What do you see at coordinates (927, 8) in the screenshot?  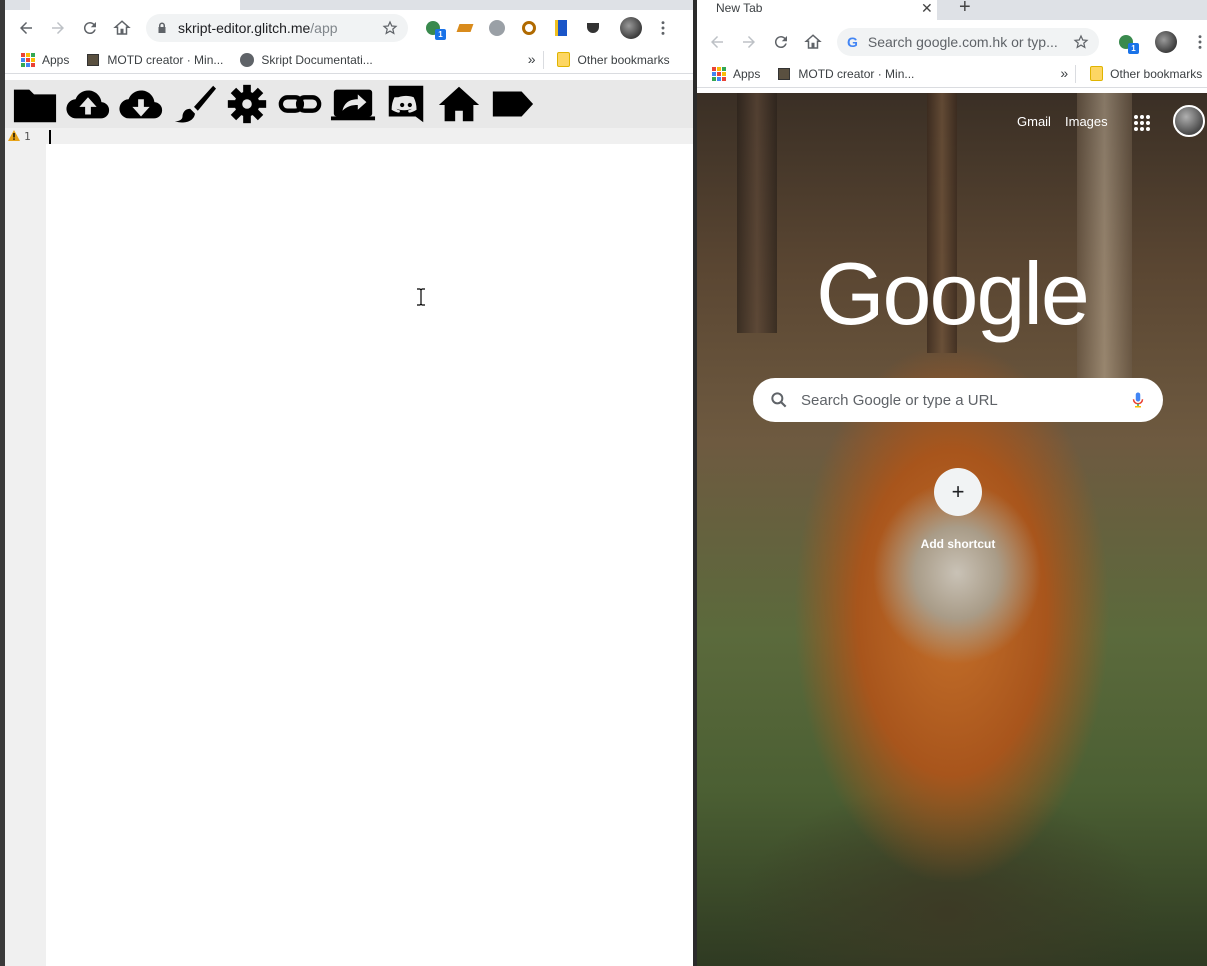 I see `tab-close-icon: ✕` at bounding box center [927, 8].